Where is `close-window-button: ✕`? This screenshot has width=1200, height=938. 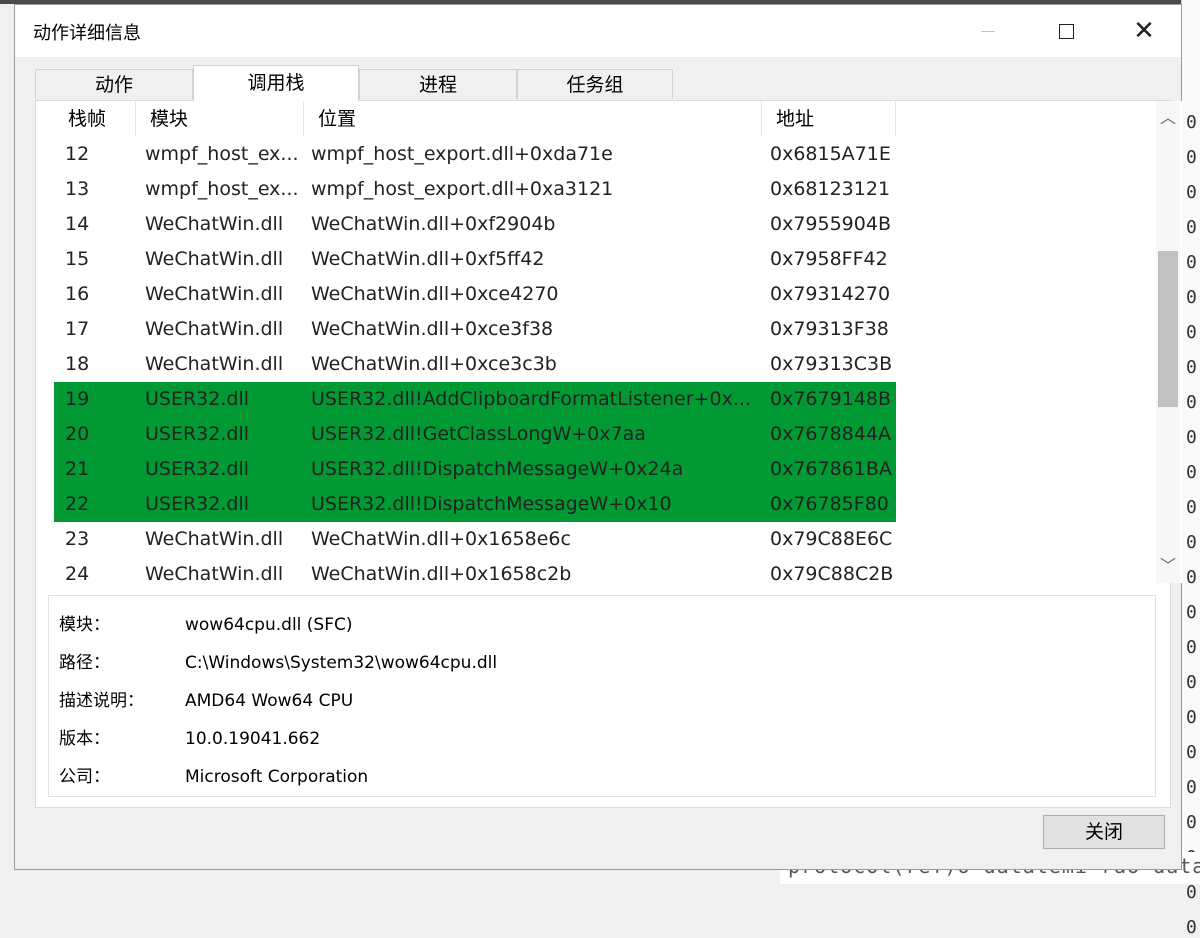
close-window-button: ✕ is located at coordinates (1144, 31).